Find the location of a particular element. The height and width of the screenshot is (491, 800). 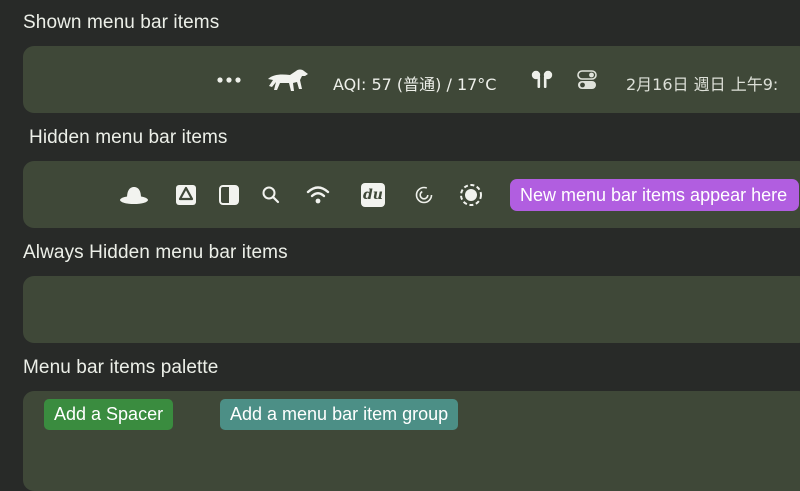

more-icon is located at coordinates (229, 80).